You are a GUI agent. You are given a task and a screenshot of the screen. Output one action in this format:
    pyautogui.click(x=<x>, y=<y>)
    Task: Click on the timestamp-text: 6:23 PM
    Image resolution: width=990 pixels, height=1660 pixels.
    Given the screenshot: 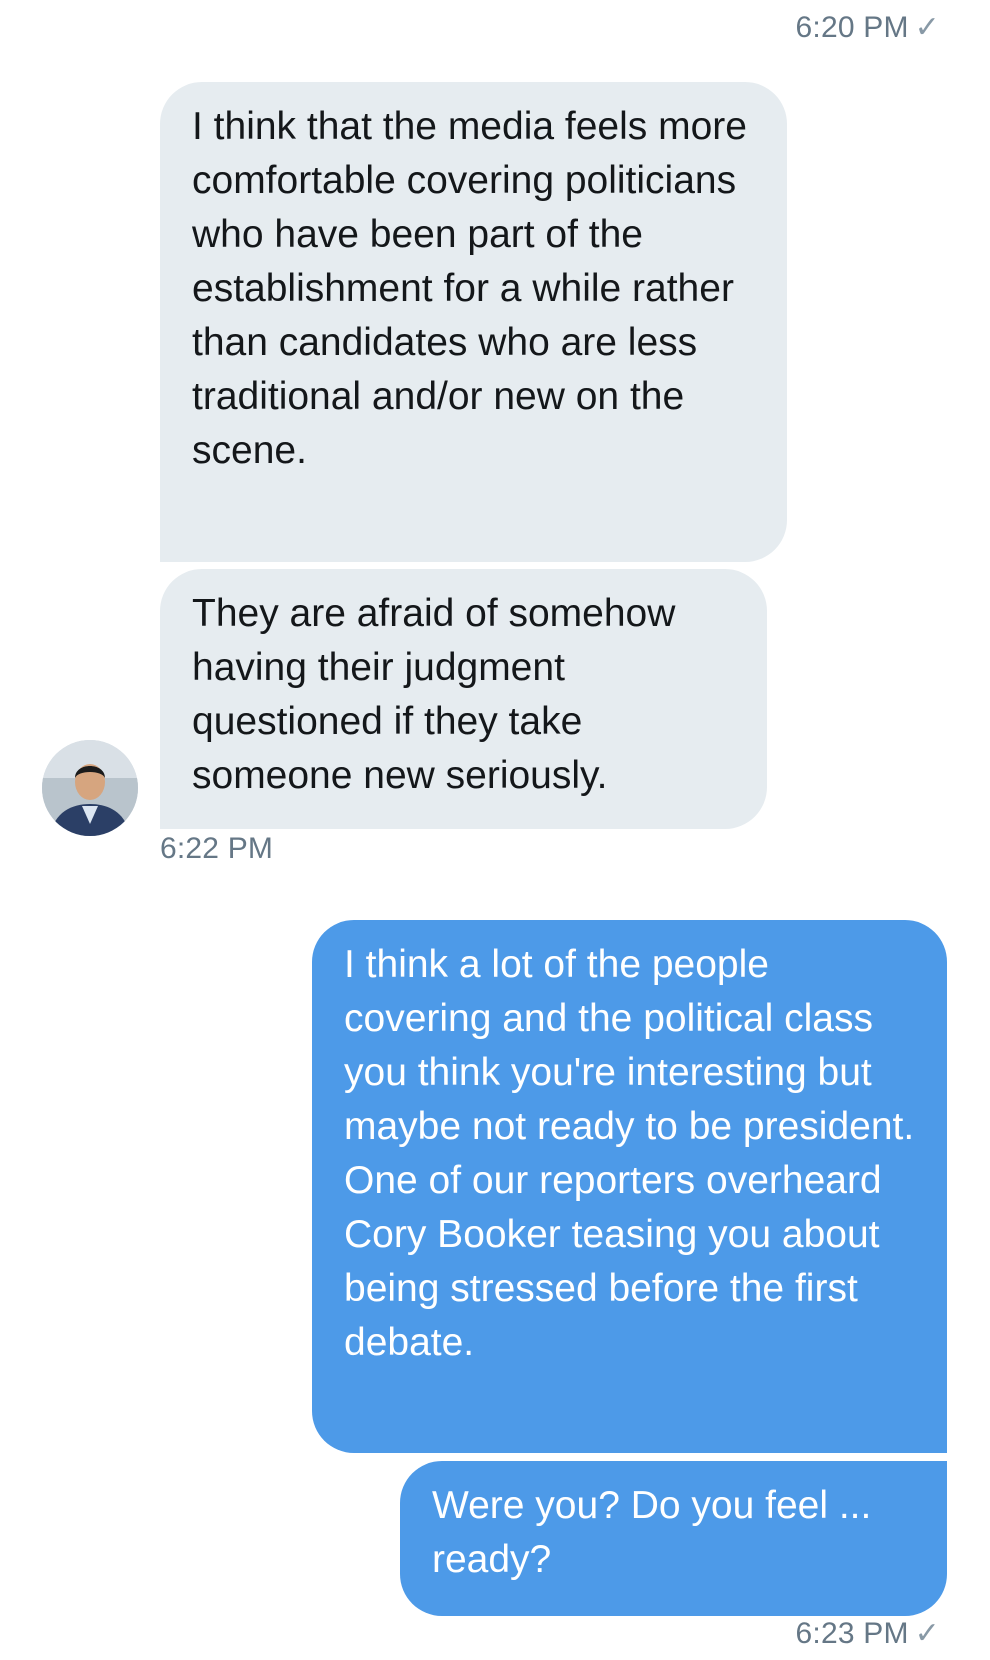 What is the action you would take?
    pyautogui.click(x=852, y=1633)
    